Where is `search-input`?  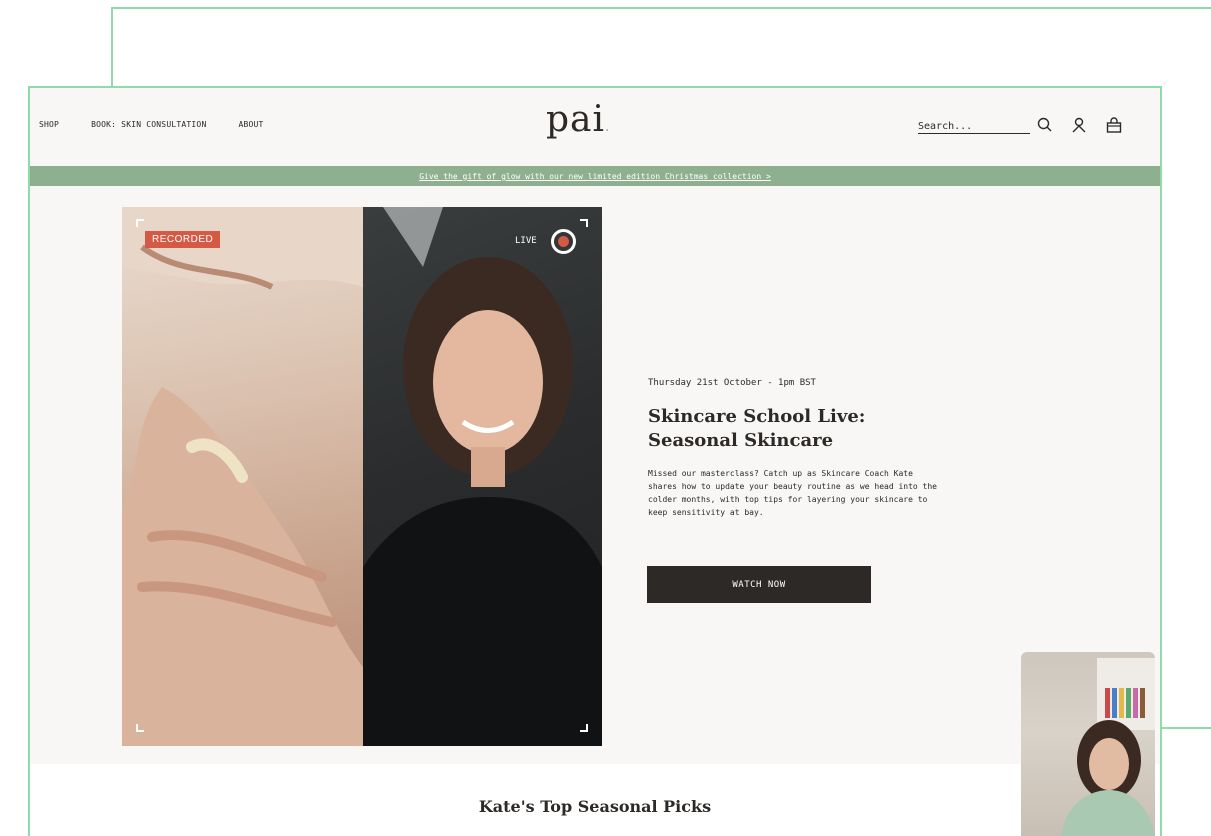 search-input is located at coordinates (974, 125).